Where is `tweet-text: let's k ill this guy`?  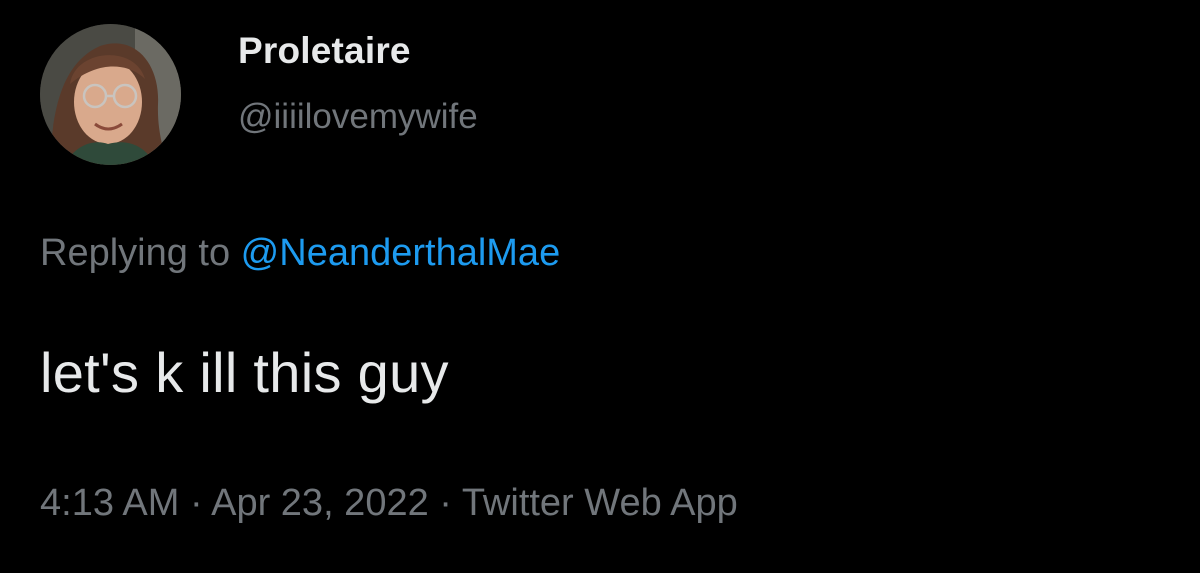 tweet-text: let's k ill this guy is located at coordinates (244, 372).